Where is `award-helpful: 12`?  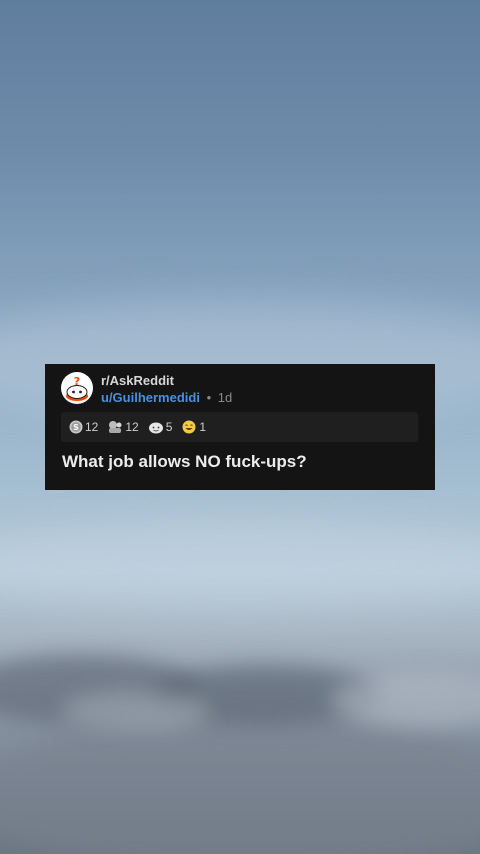 award-helpful: 12 is located at coordinates (123, 427).